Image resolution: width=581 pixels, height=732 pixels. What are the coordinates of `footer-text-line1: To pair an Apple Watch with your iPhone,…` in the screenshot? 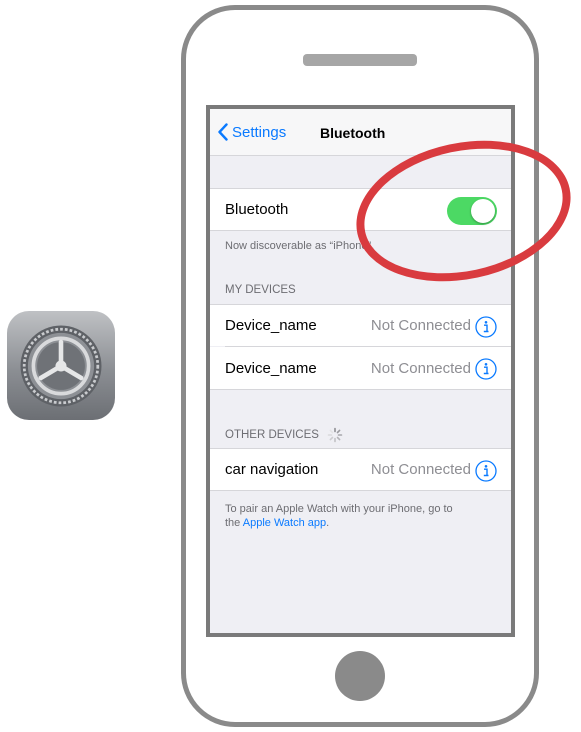 It's located at (339, 509).